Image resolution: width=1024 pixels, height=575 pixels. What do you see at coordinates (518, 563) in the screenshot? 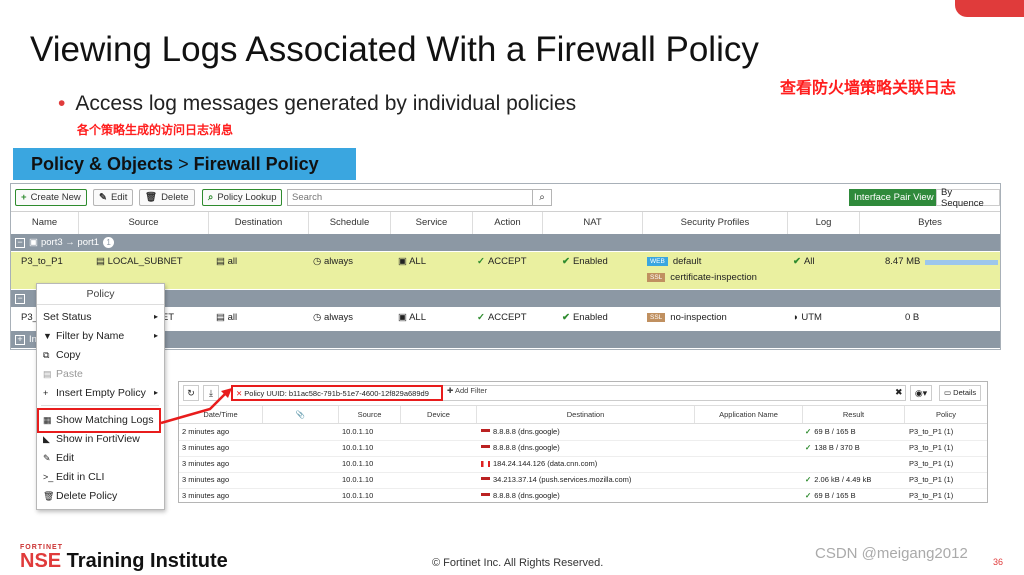
I see `copyright: © Fortinet Inc. All Rights Reserved.` at bounding box center [518, 563].